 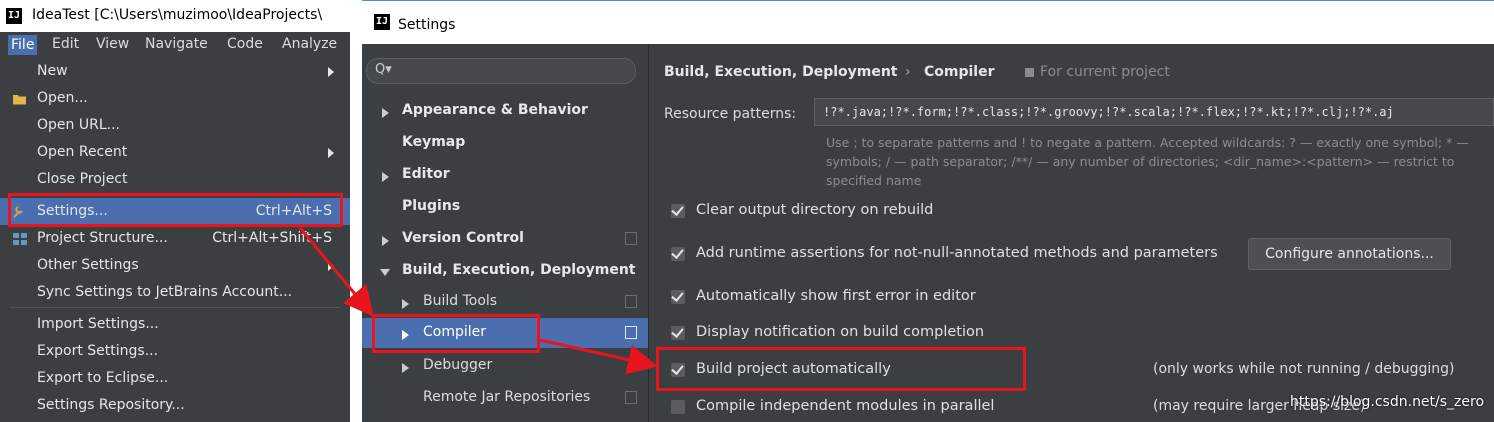 I want to click on watermark-text: https://blog.csdn.net/s_zero, so click(x=1387, y=402).